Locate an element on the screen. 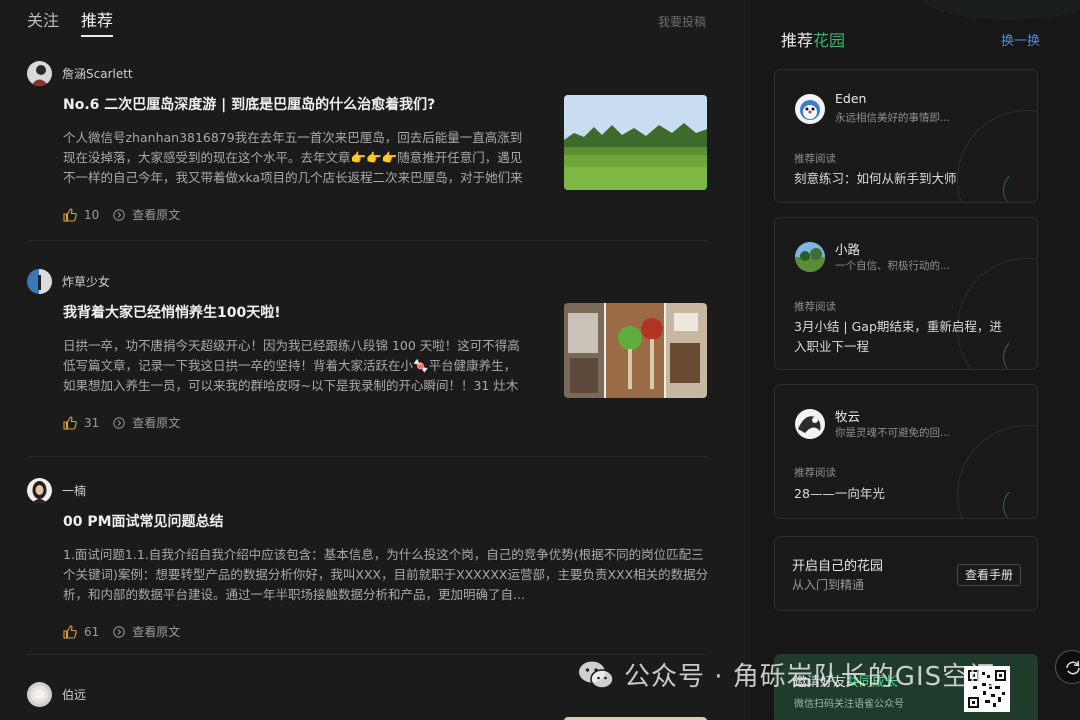 This screenshot has height=720, width=1080. open-garden-title: 开启自己的花园 is located at coordinates (838, 566).